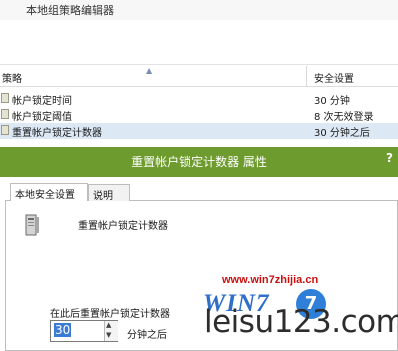 The height and width of the screenshot is (351, 398). I want to click on stepper-down-icon: ▼, so click(108, 335).